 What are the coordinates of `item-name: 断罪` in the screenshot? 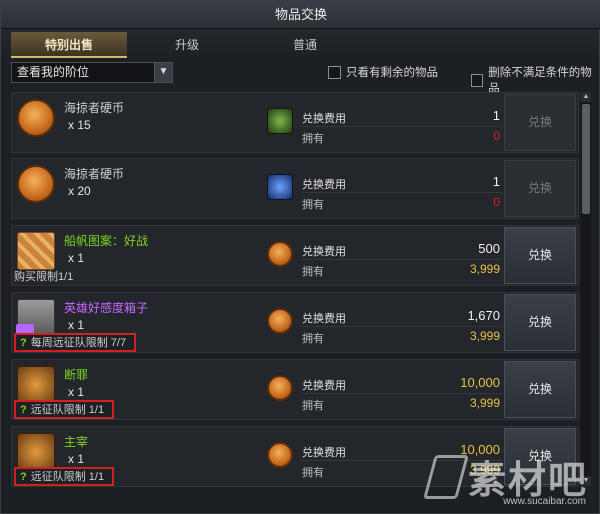 It's located at (76, 375).